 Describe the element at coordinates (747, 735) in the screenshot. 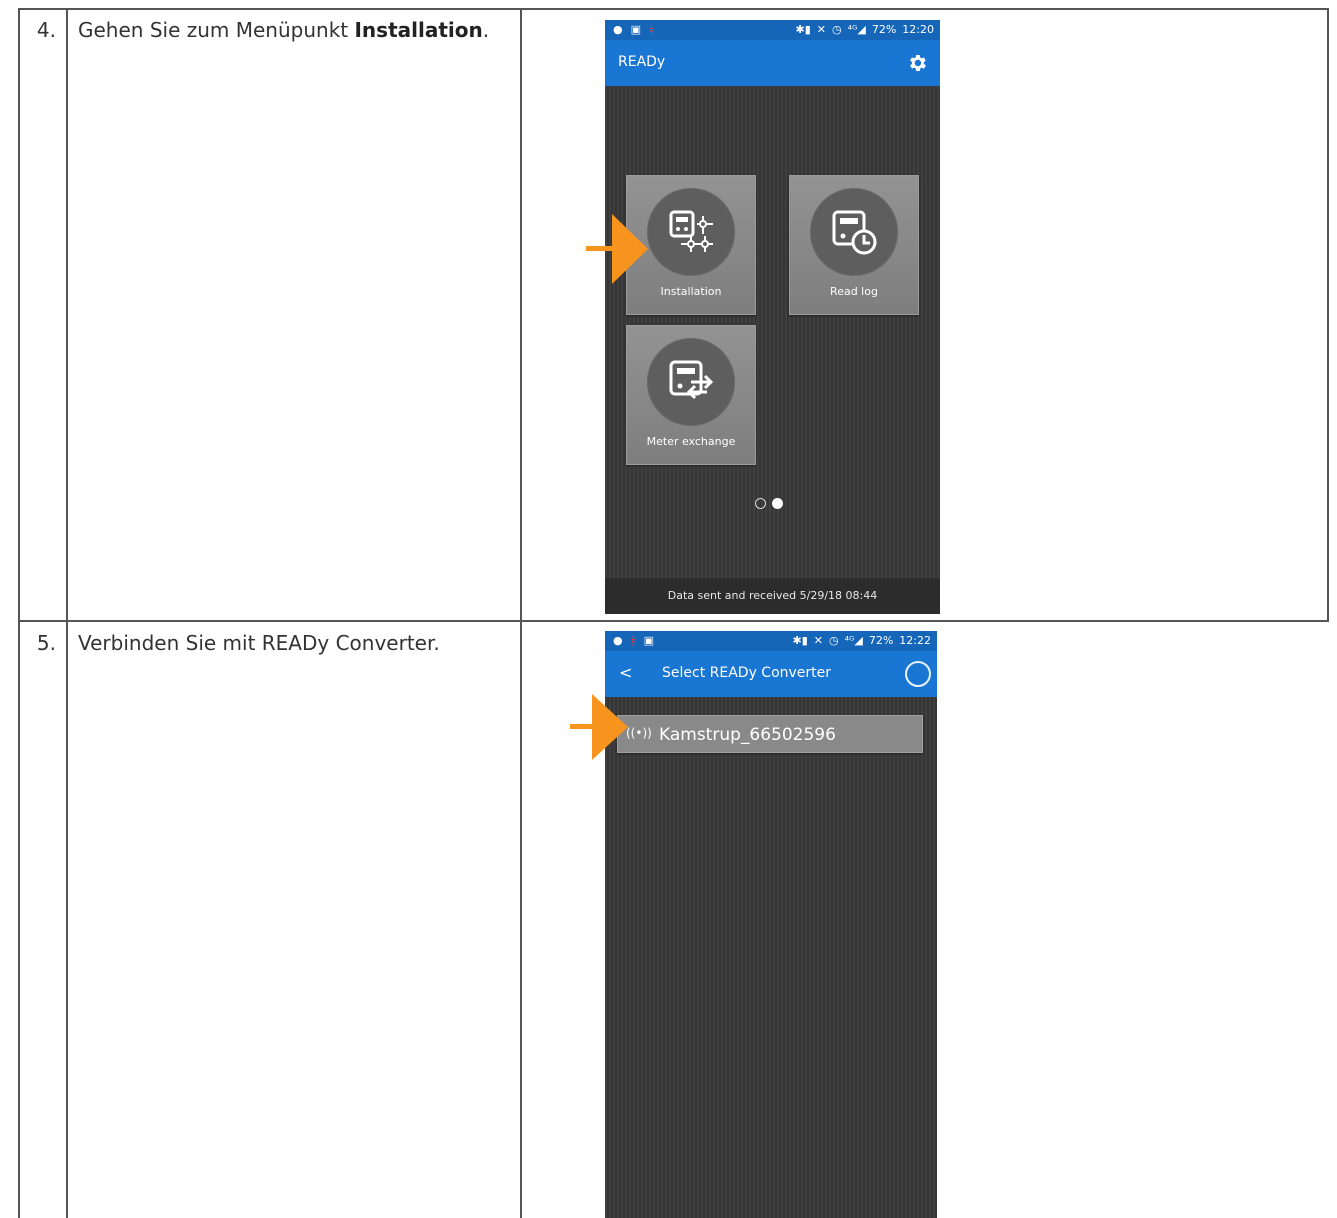

I see `converter-name: Kamstrup_66502596` at that location.